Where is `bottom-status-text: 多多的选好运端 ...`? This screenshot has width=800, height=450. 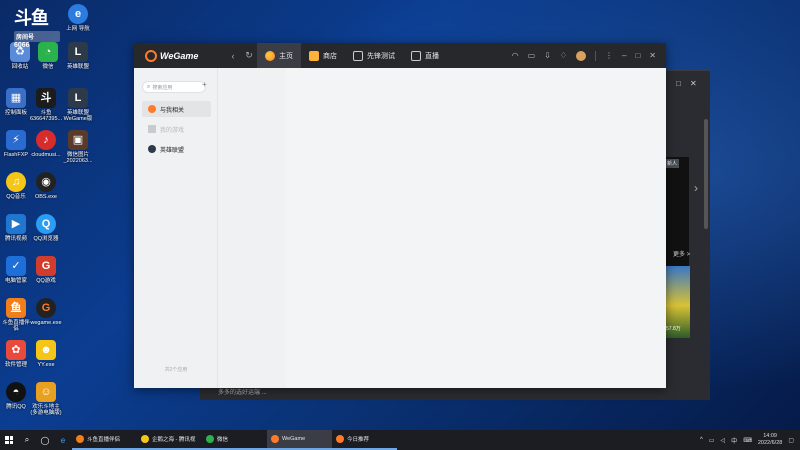
bottom-status-text: 多多的选好运端 ... is located at coordinates (242, 393).